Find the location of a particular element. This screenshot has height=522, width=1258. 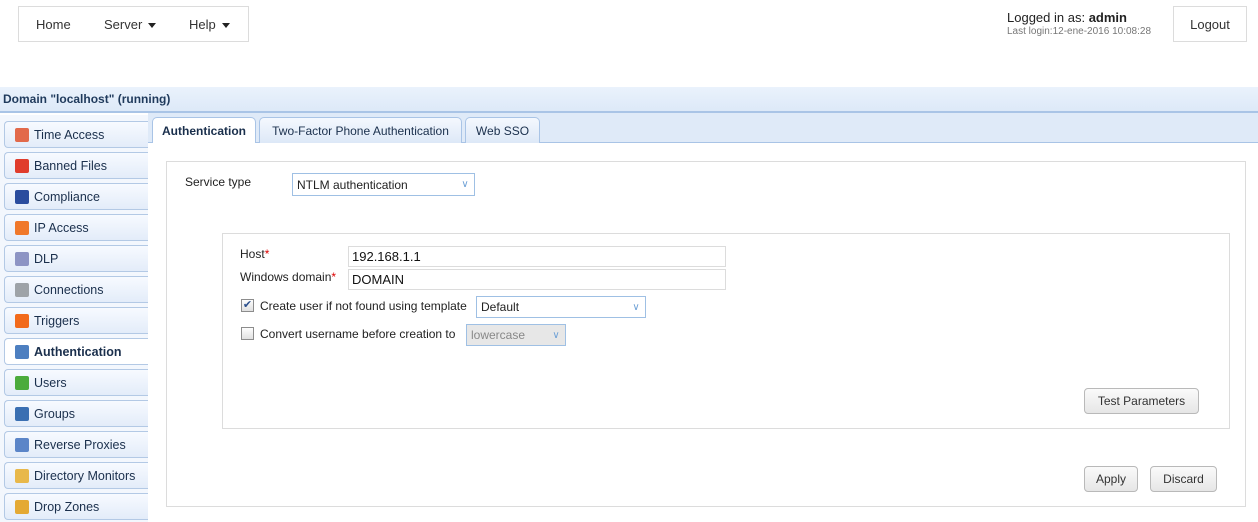

nav-help-label: Help is located at coordinates (202, 24).